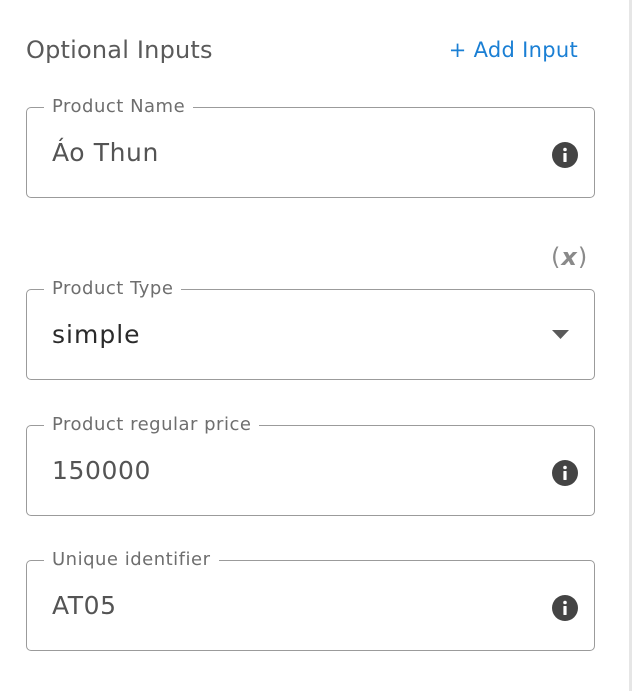 This screenshot has width=632, height=691. Describe the element at coordinates (310, 329) in the screenshot. I see `product-type-select: Product Type simple` at that location.